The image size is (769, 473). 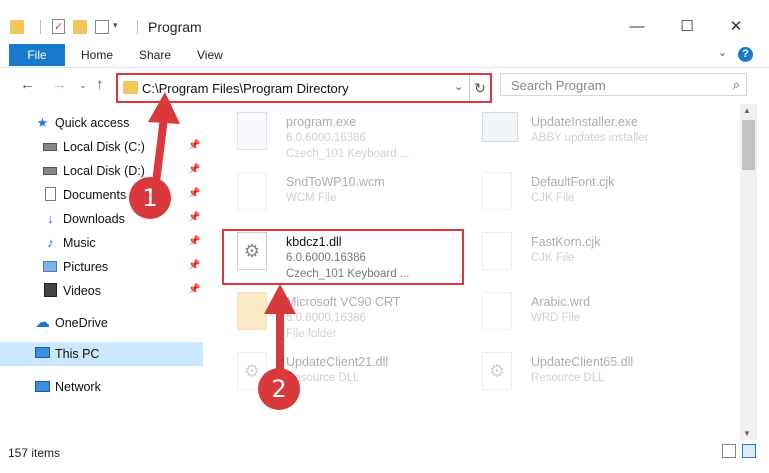 I want to click on forward-arrow-icon: →, so click(x=59, y=84).